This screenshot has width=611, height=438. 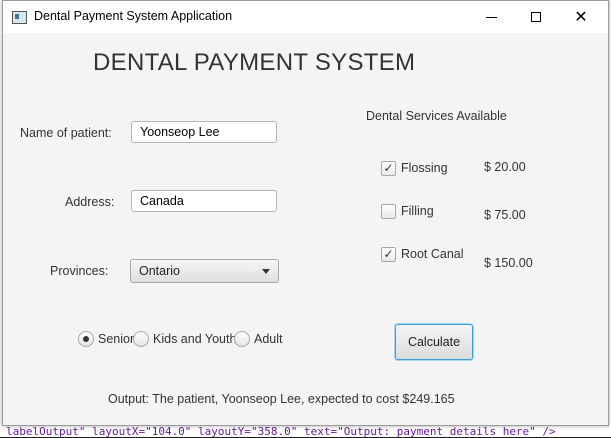 I want to click on close-icon: ✕, so click(x=581, y=16).